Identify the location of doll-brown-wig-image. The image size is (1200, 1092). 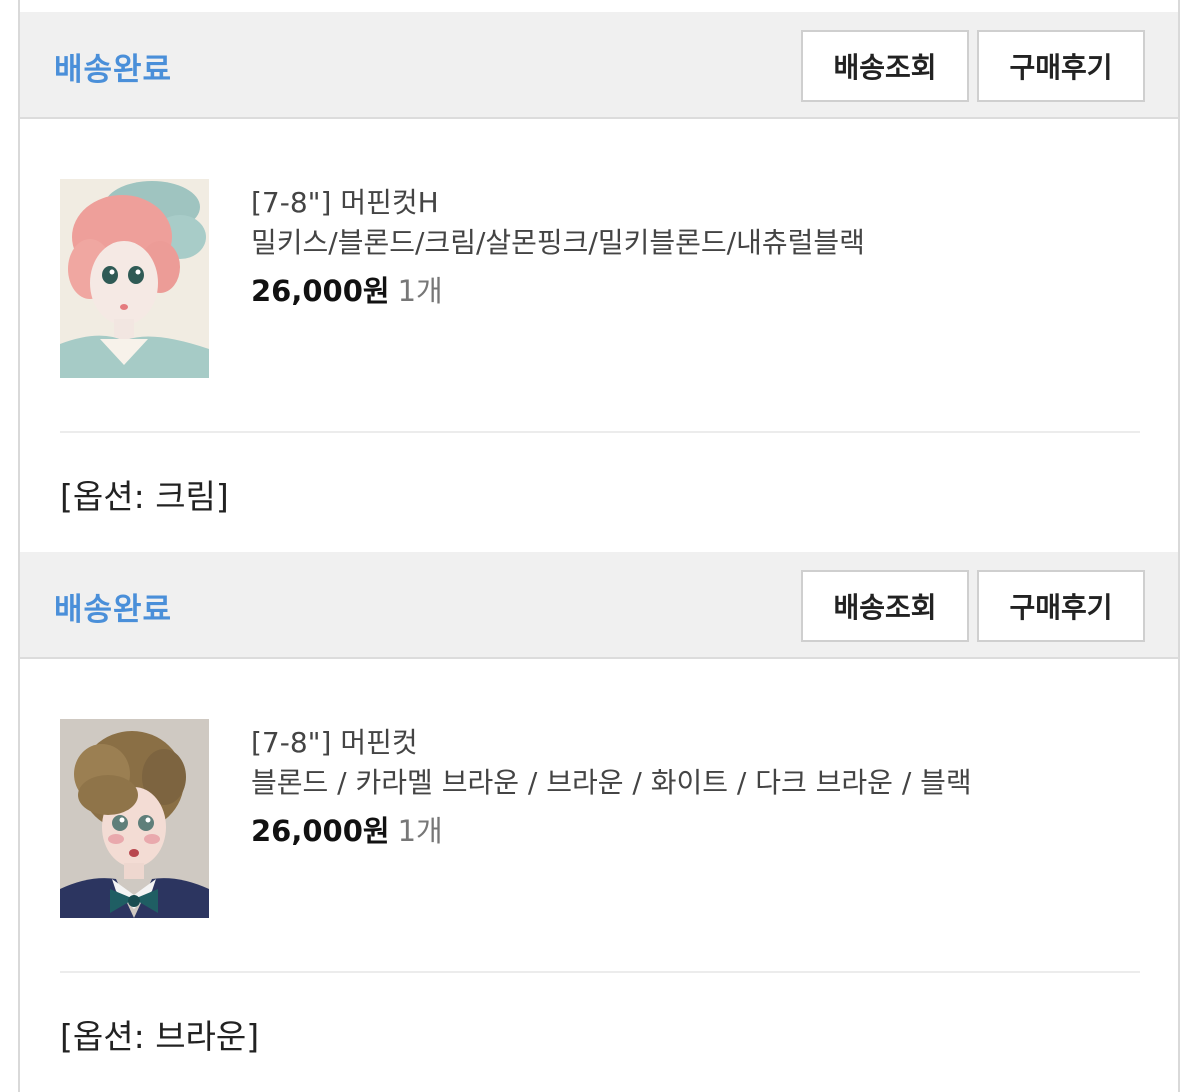
(134, 818).